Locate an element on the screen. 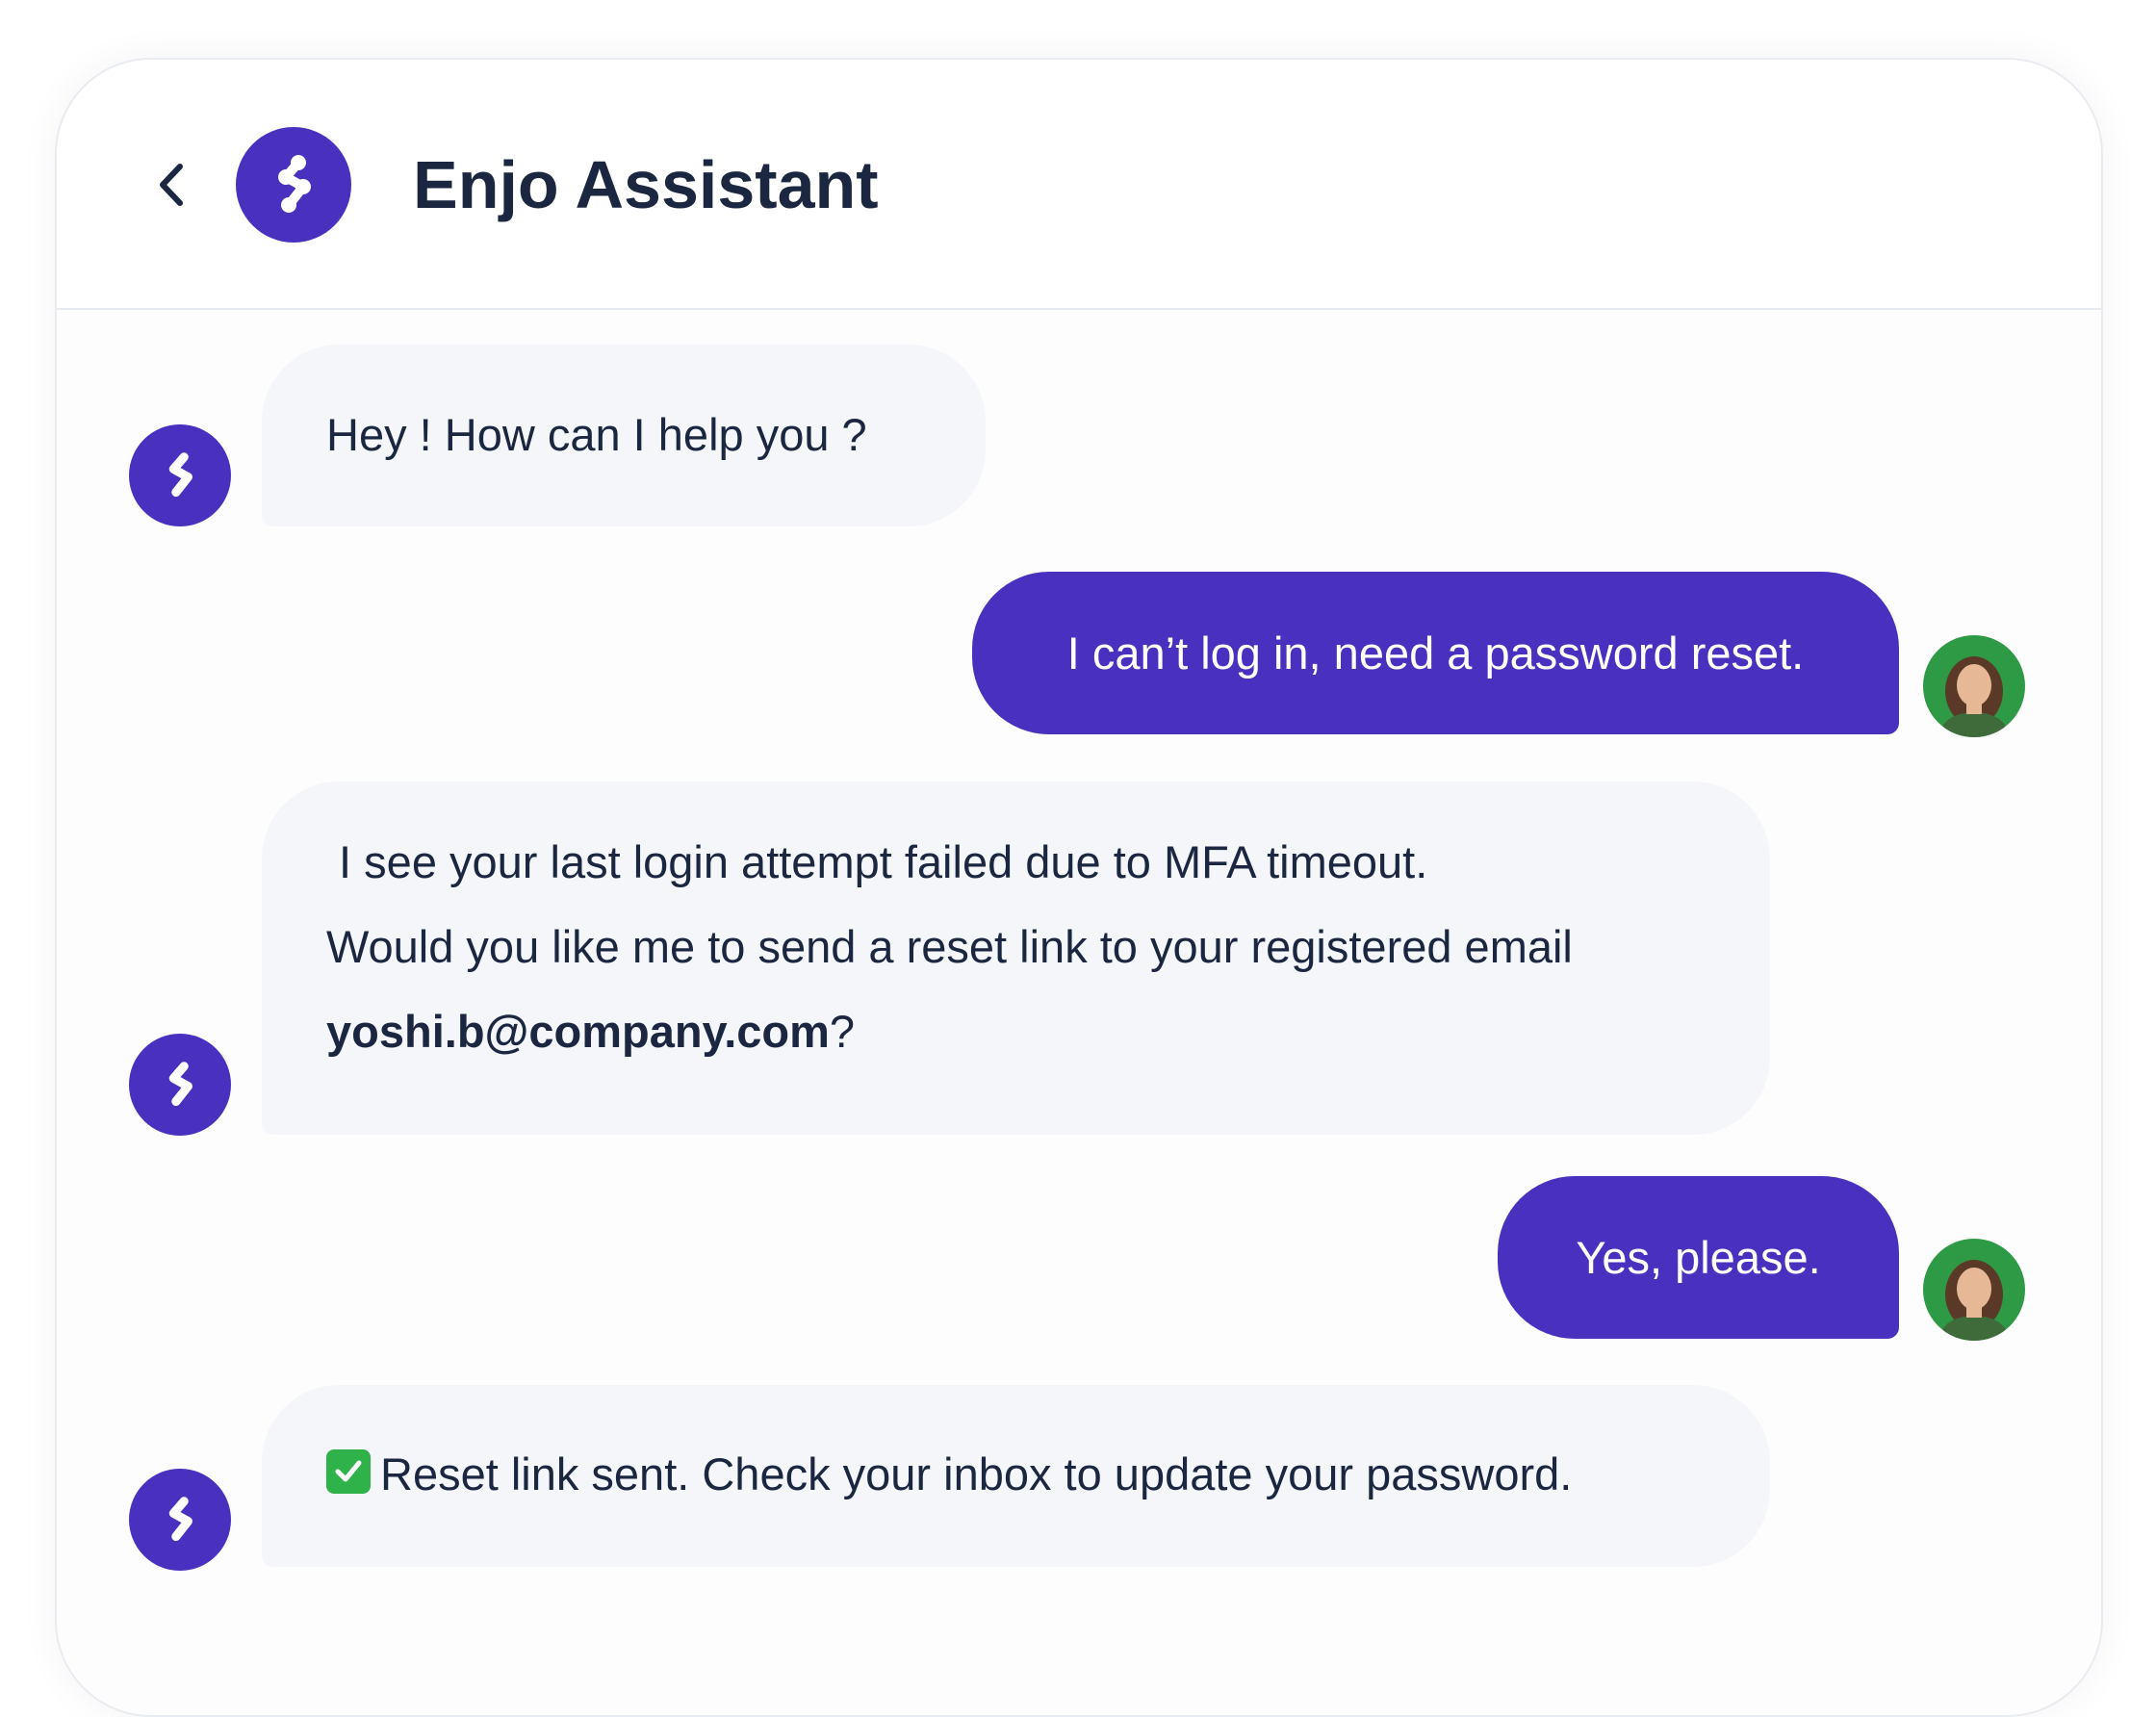 The image size is (2156, 1717). checkmark-icon is located at coordinates (348, 1471).